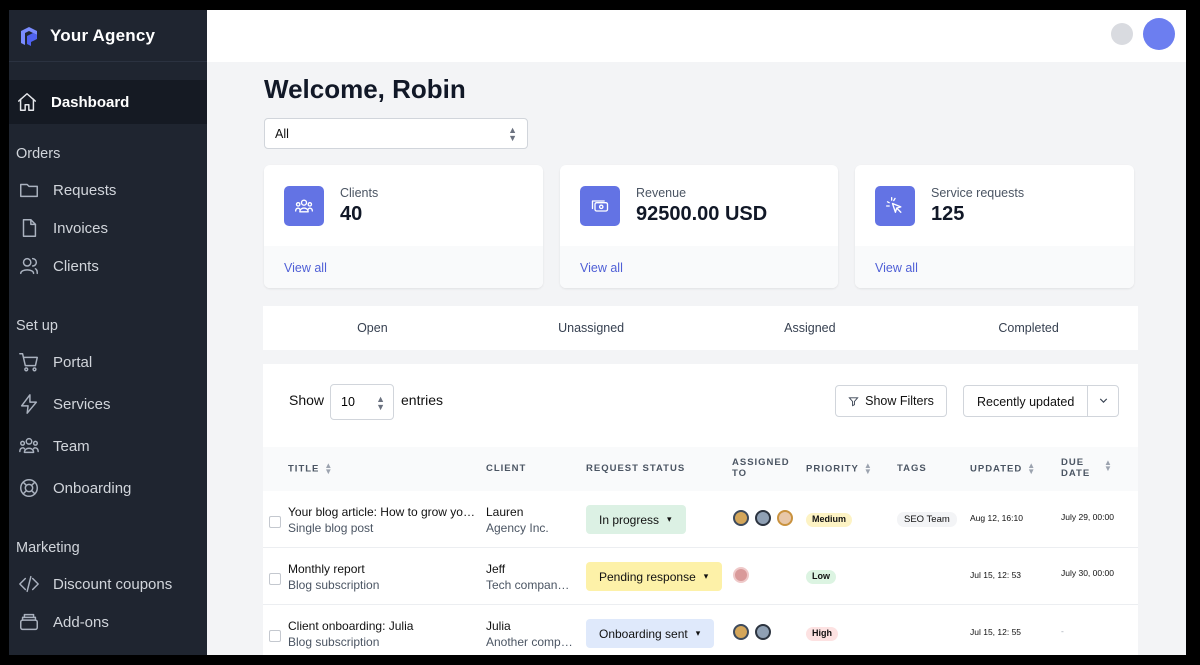 This screenshot has height=665, width=1200. Describe the element at coordinates (1003, 468) in the screenshot. I see `col-updated: UPDATED ▲ ▼` at that location.